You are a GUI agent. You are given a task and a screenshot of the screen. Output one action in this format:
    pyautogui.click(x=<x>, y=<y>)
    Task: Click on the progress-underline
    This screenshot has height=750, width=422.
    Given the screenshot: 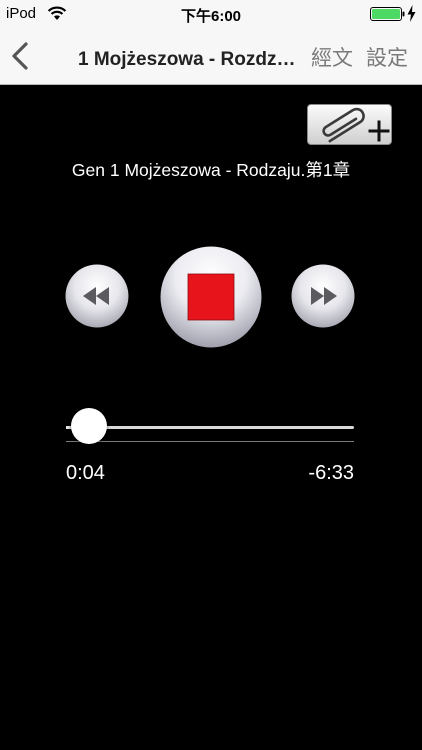 What is the action you would take?
    pyautogui.click(x=210, y=441)
    